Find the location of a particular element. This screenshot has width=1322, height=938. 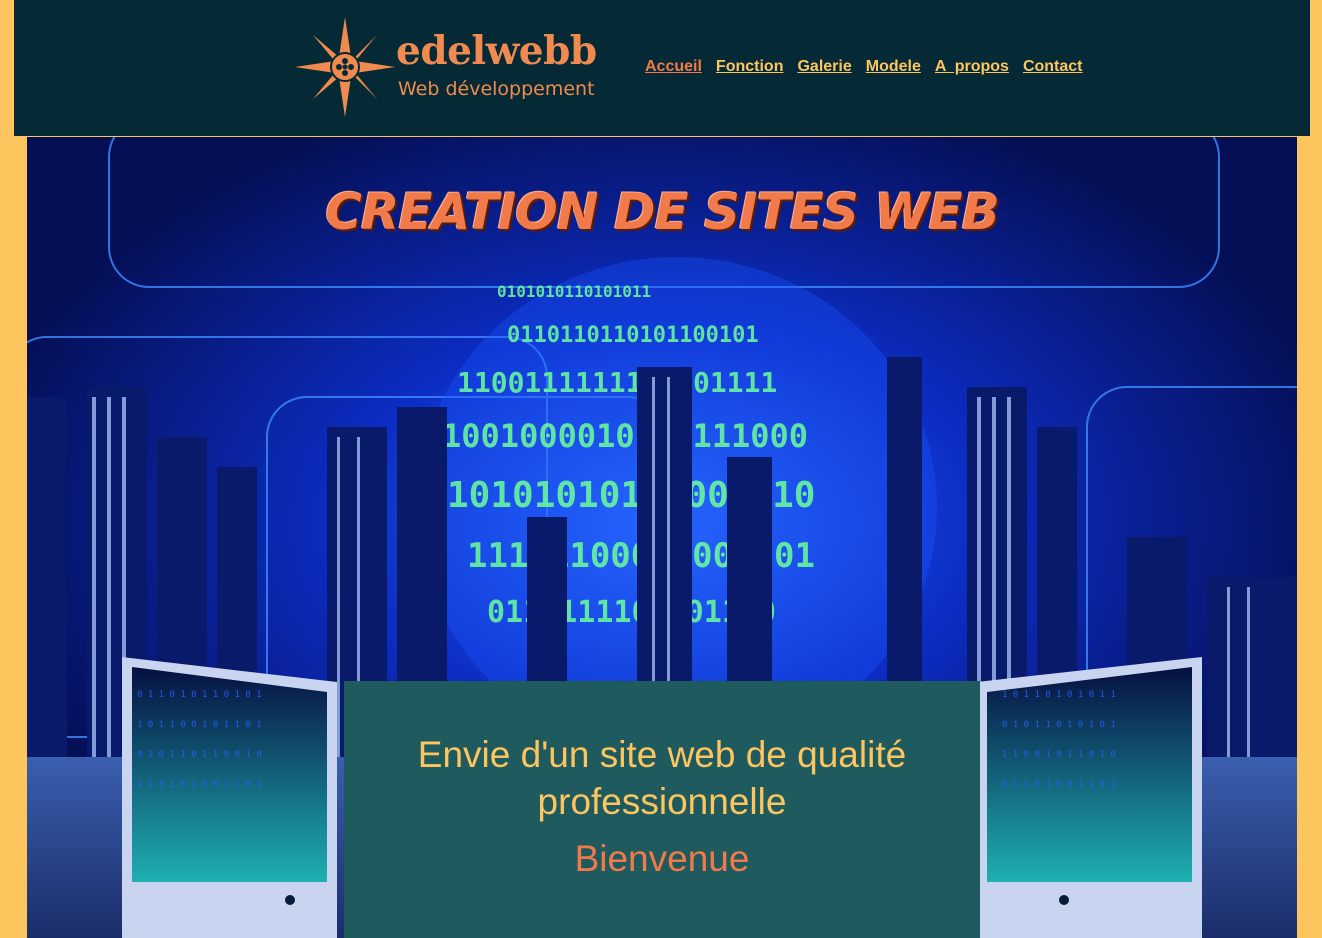

svg-text: 1 1 0 1 0 1 0 0 1 1 0 1 is located at coordinates (199, 785).